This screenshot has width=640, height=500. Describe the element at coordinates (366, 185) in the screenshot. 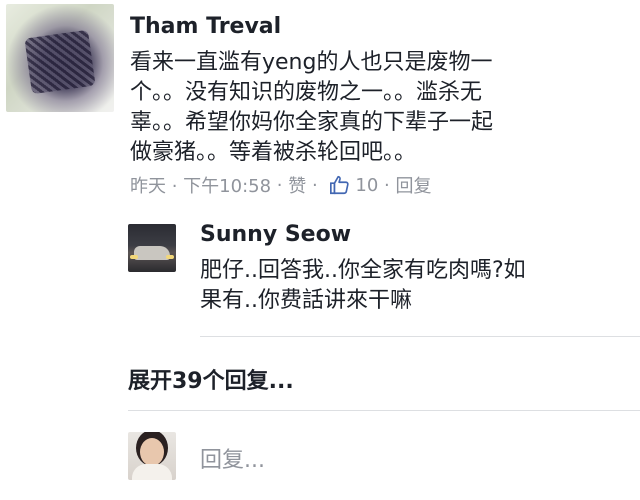

I see `like-count: 10` at that location.